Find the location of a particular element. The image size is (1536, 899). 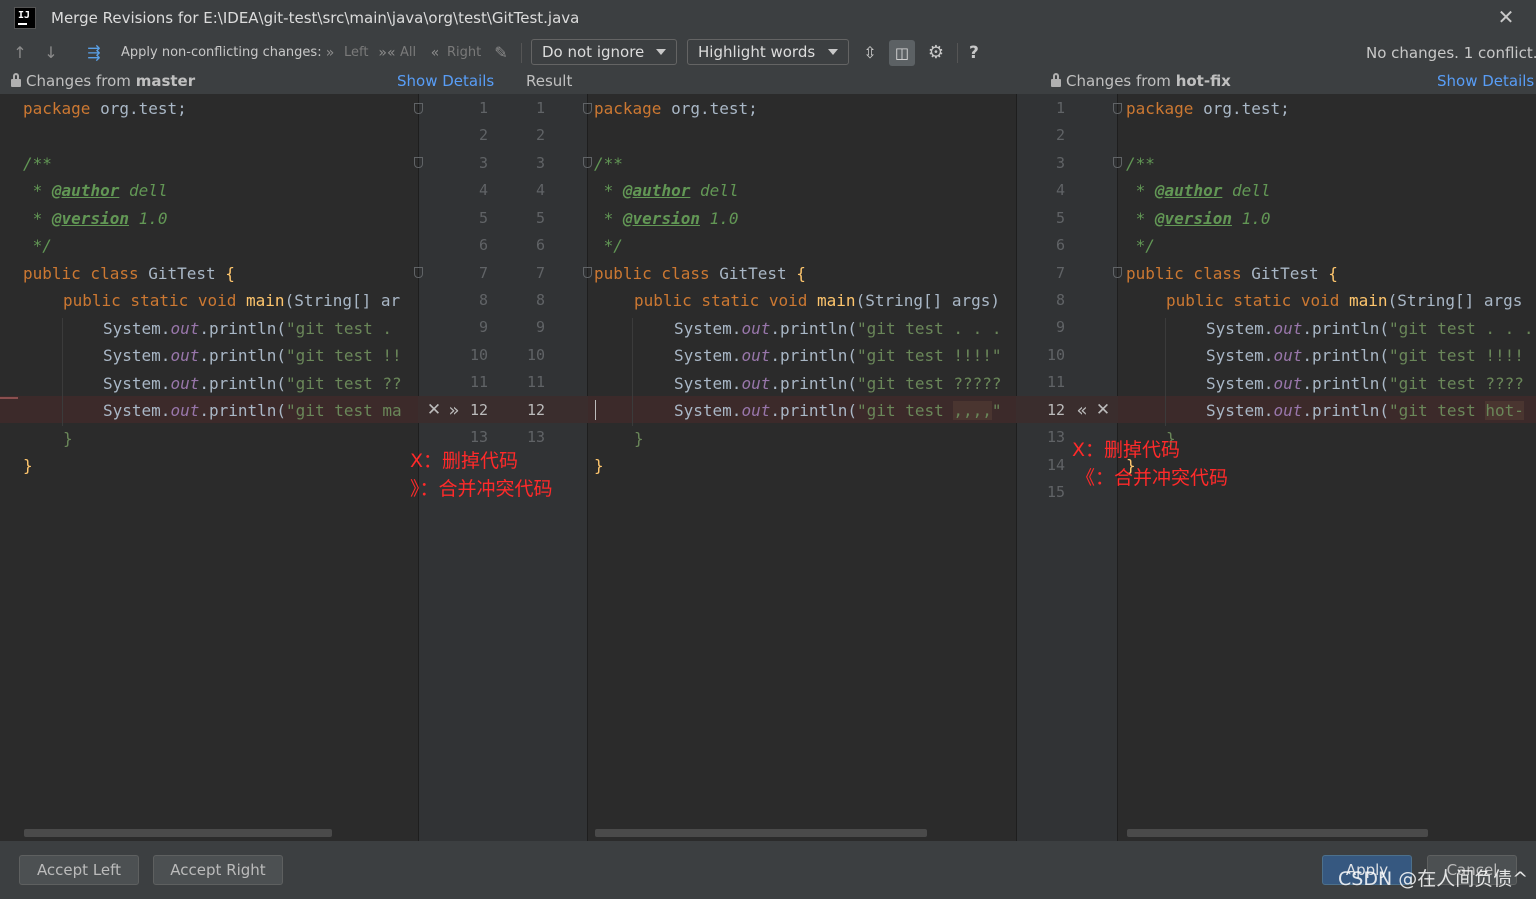

keyword: public static void is located at coordinates (150, 300).